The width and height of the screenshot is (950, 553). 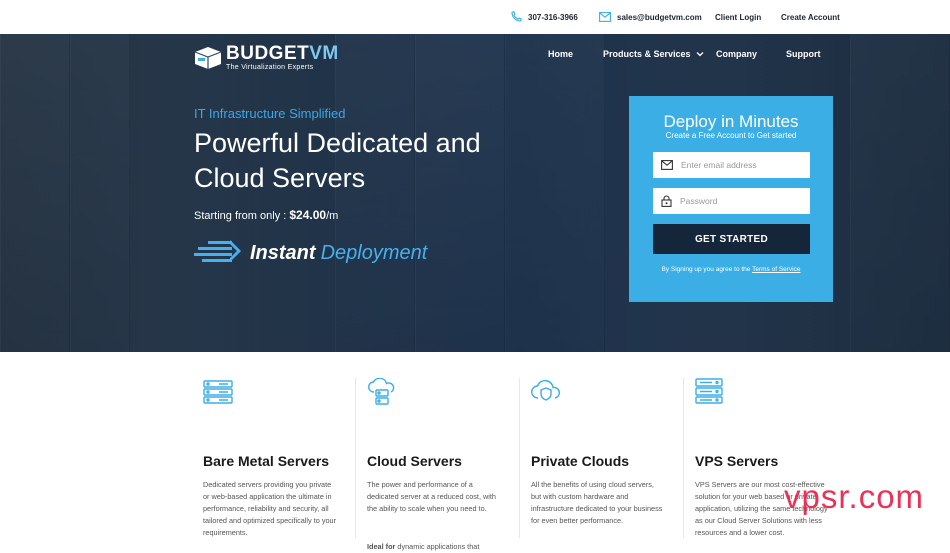 I want to click on nav-products: Products & Services, so click(x=653, y=54).